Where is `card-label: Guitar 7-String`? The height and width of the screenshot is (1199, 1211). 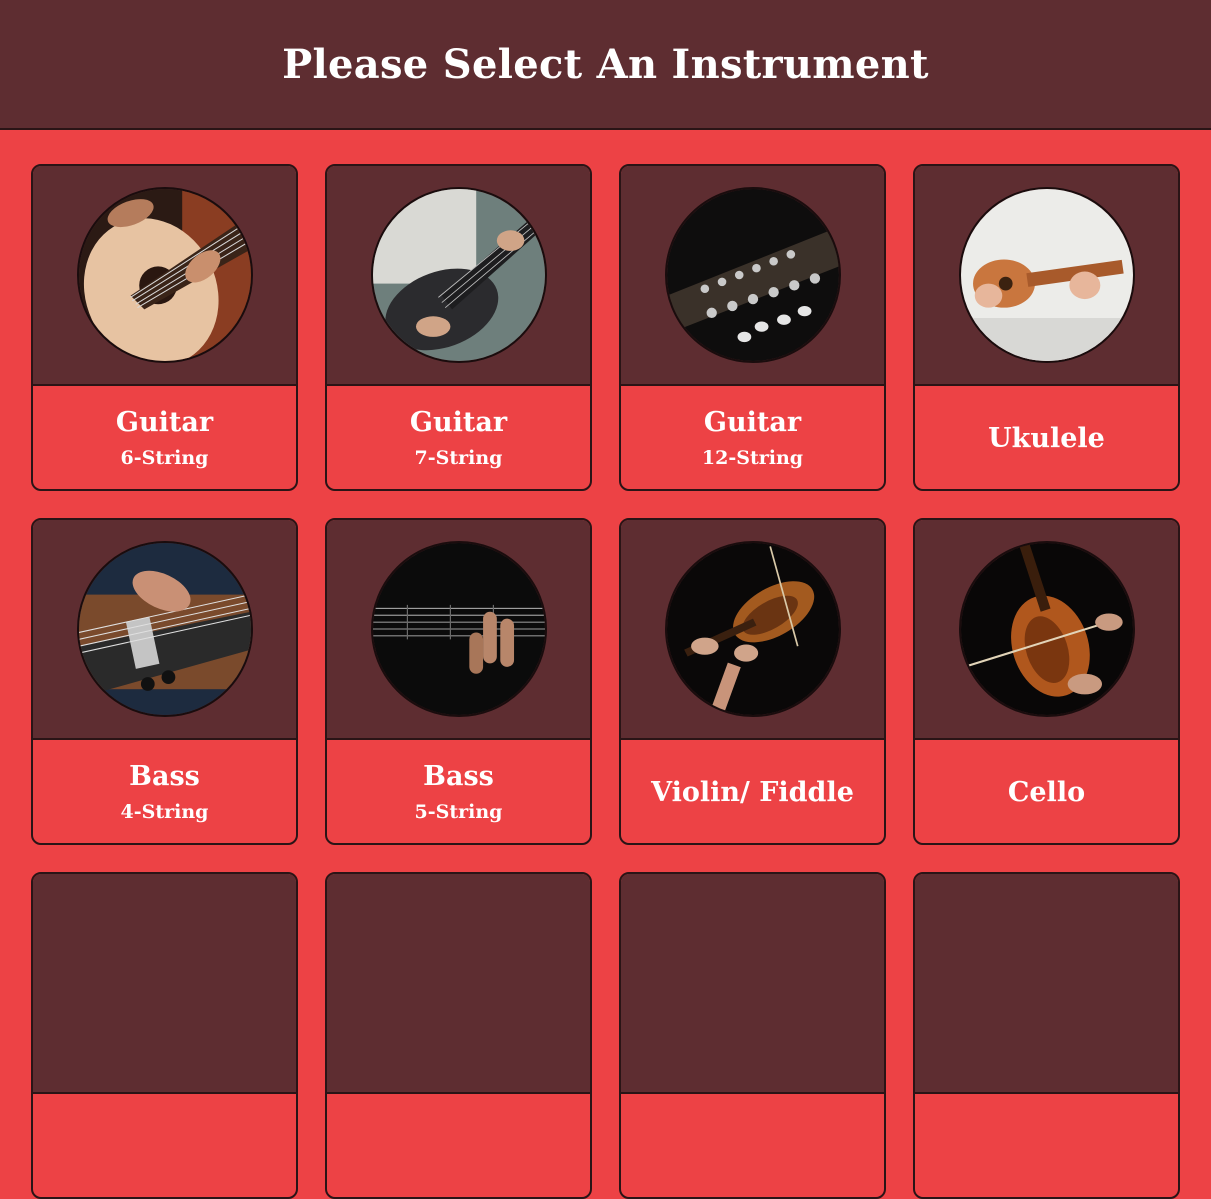 card-label: Guitar 7-String is located at coordinates (458, 437).